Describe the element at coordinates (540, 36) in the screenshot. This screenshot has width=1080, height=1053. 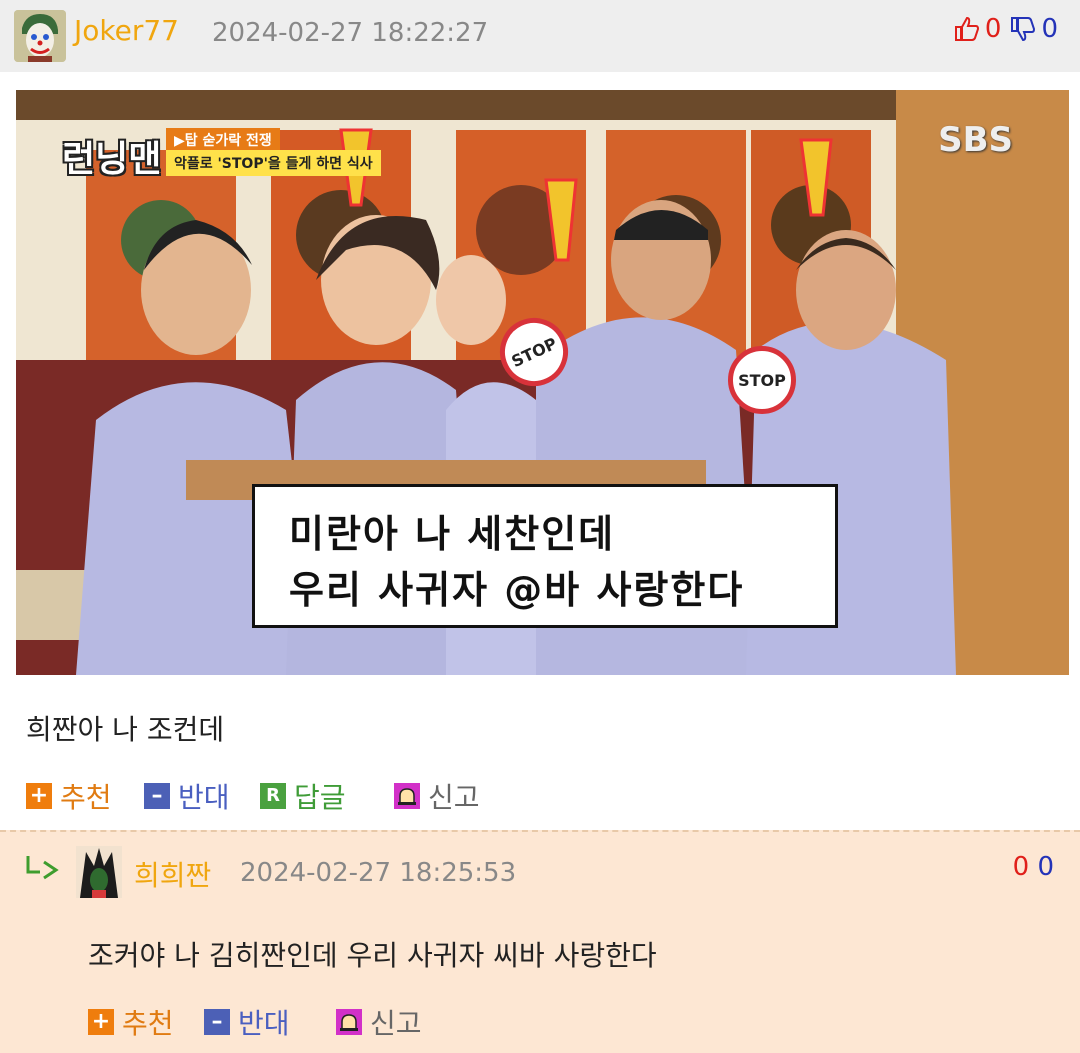
I see `comment-header: Joker77 2024-02-27 18:22:27 0 0` at that location.